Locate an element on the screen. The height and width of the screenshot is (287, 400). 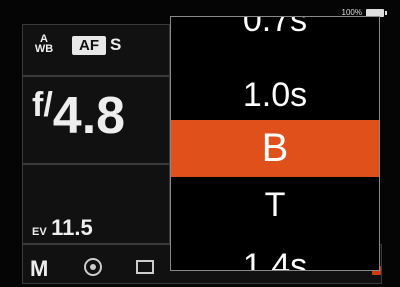
aperture-setting: f/4.8 is located at coordinates (78, 116).